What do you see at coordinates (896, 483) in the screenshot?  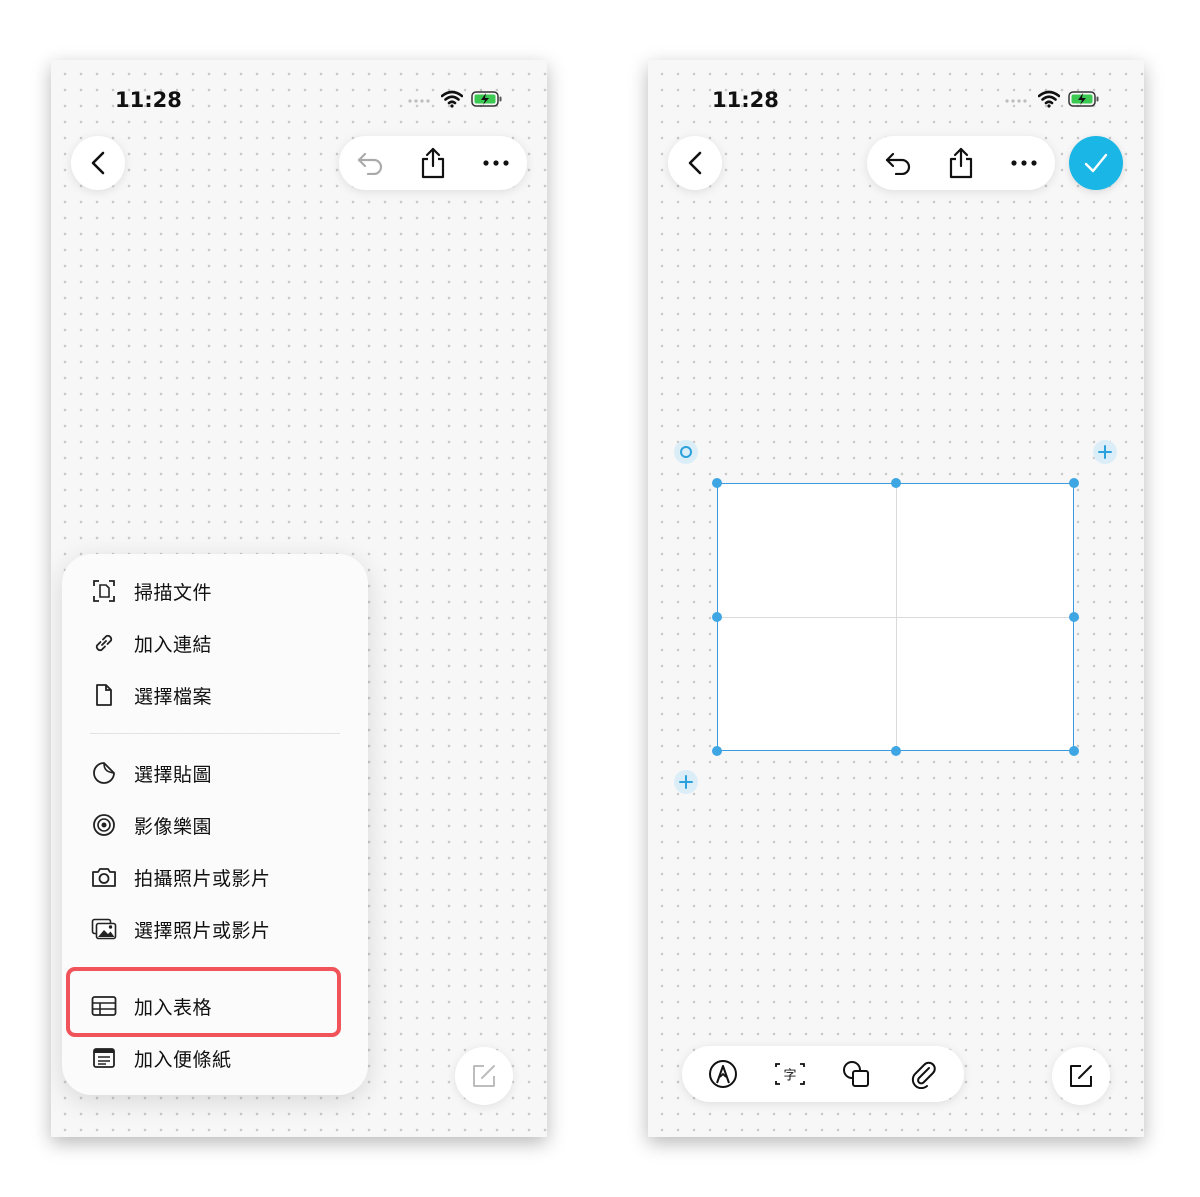 I see `resize-handle-top-center` at bounding box center [896, 483].